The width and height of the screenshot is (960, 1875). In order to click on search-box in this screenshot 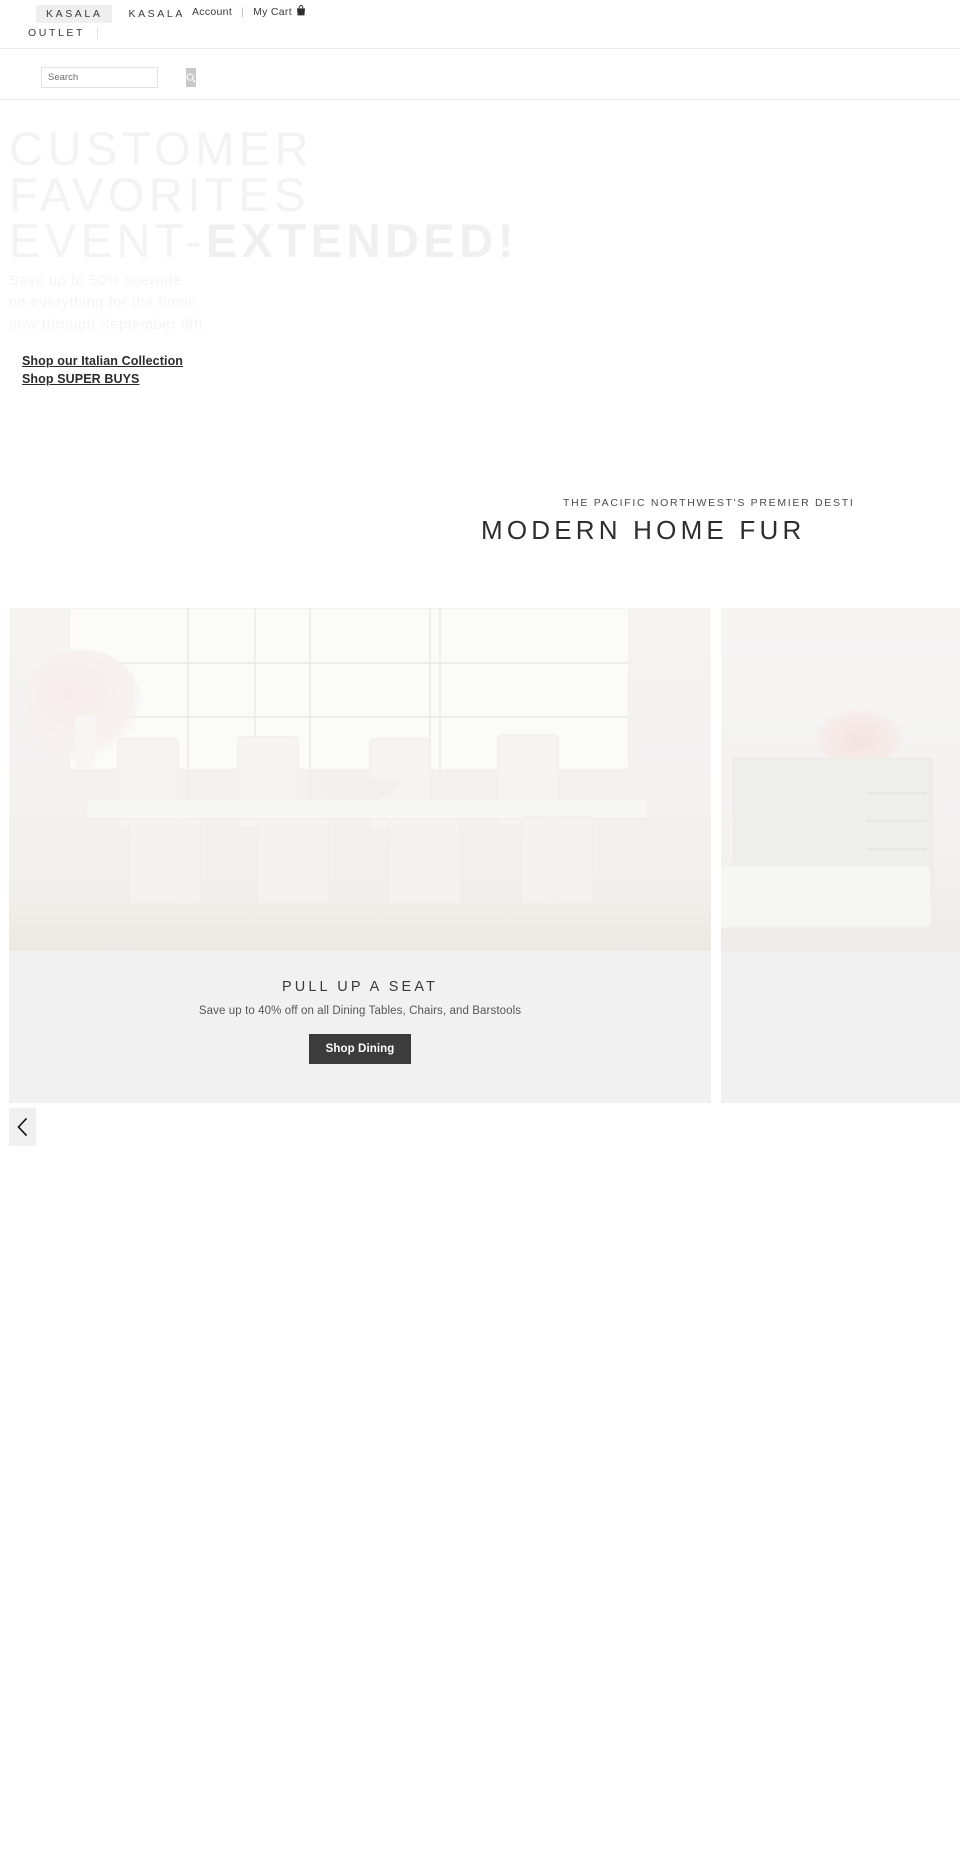, I will do `click(118, 77)`.